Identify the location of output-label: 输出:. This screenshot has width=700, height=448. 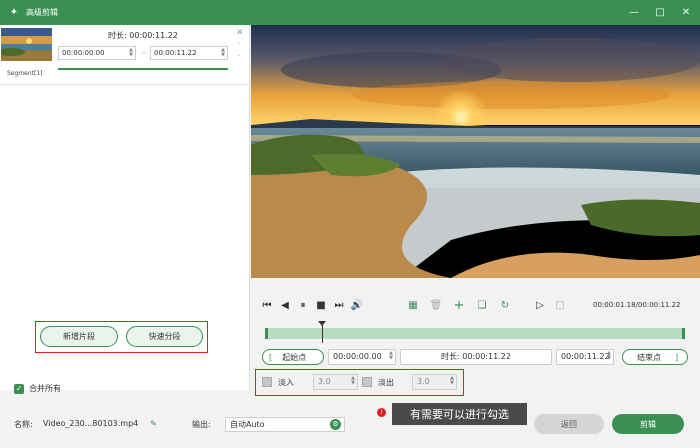
(201, 424).